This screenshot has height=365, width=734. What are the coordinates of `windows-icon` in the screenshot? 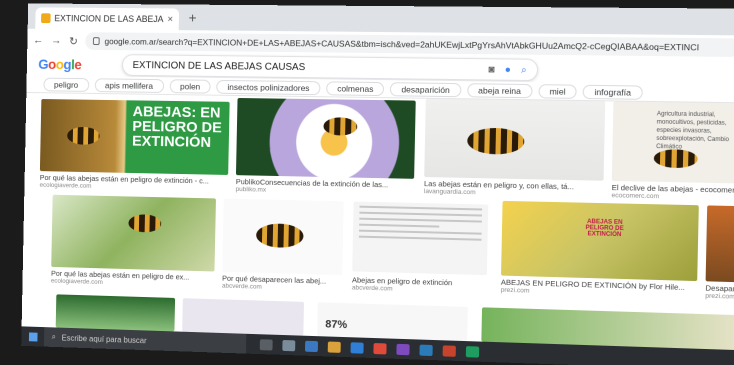 It's located at (32, 336).